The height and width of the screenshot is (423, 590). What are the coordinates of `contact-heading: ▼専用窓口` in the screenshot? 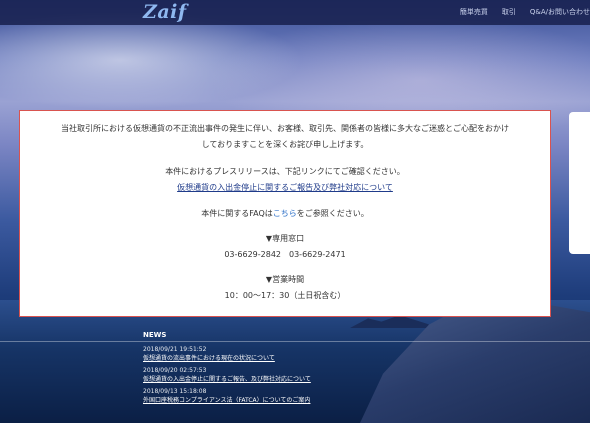 It's located at (285, 238).